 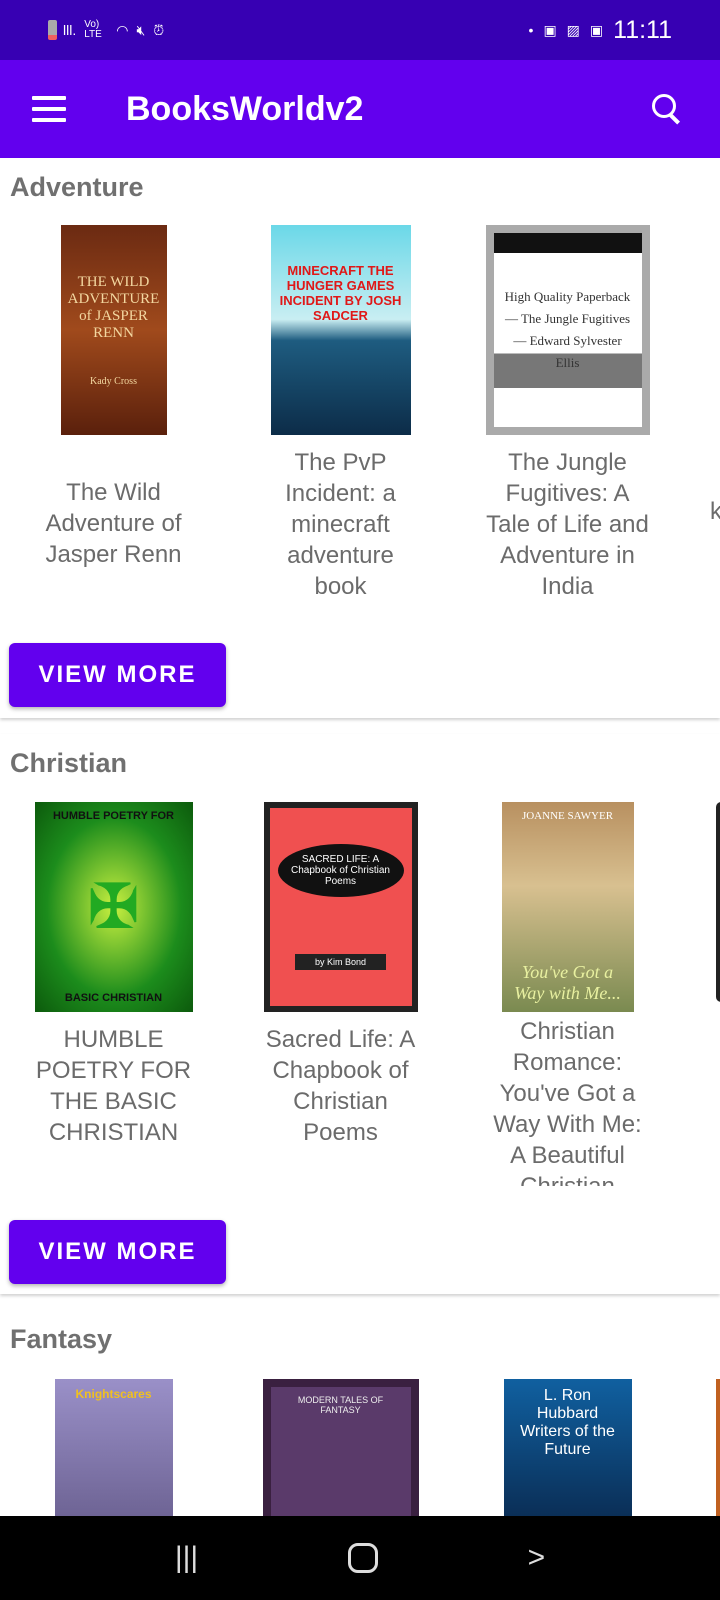 What do you see at coordinates (93, 29) in the screenshot?
I see `volte-icon: Vo) LTE` at bounding box center [93, 29].